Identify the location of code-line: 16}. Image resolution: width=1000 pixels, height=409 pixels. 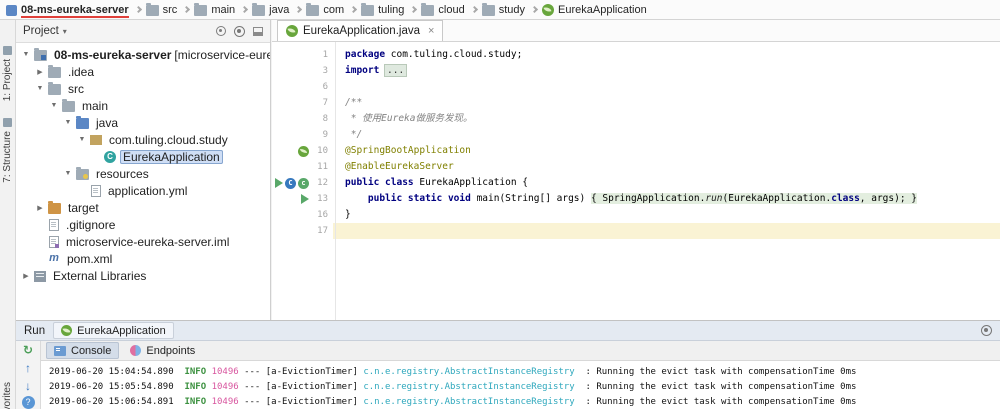
(636, 215).